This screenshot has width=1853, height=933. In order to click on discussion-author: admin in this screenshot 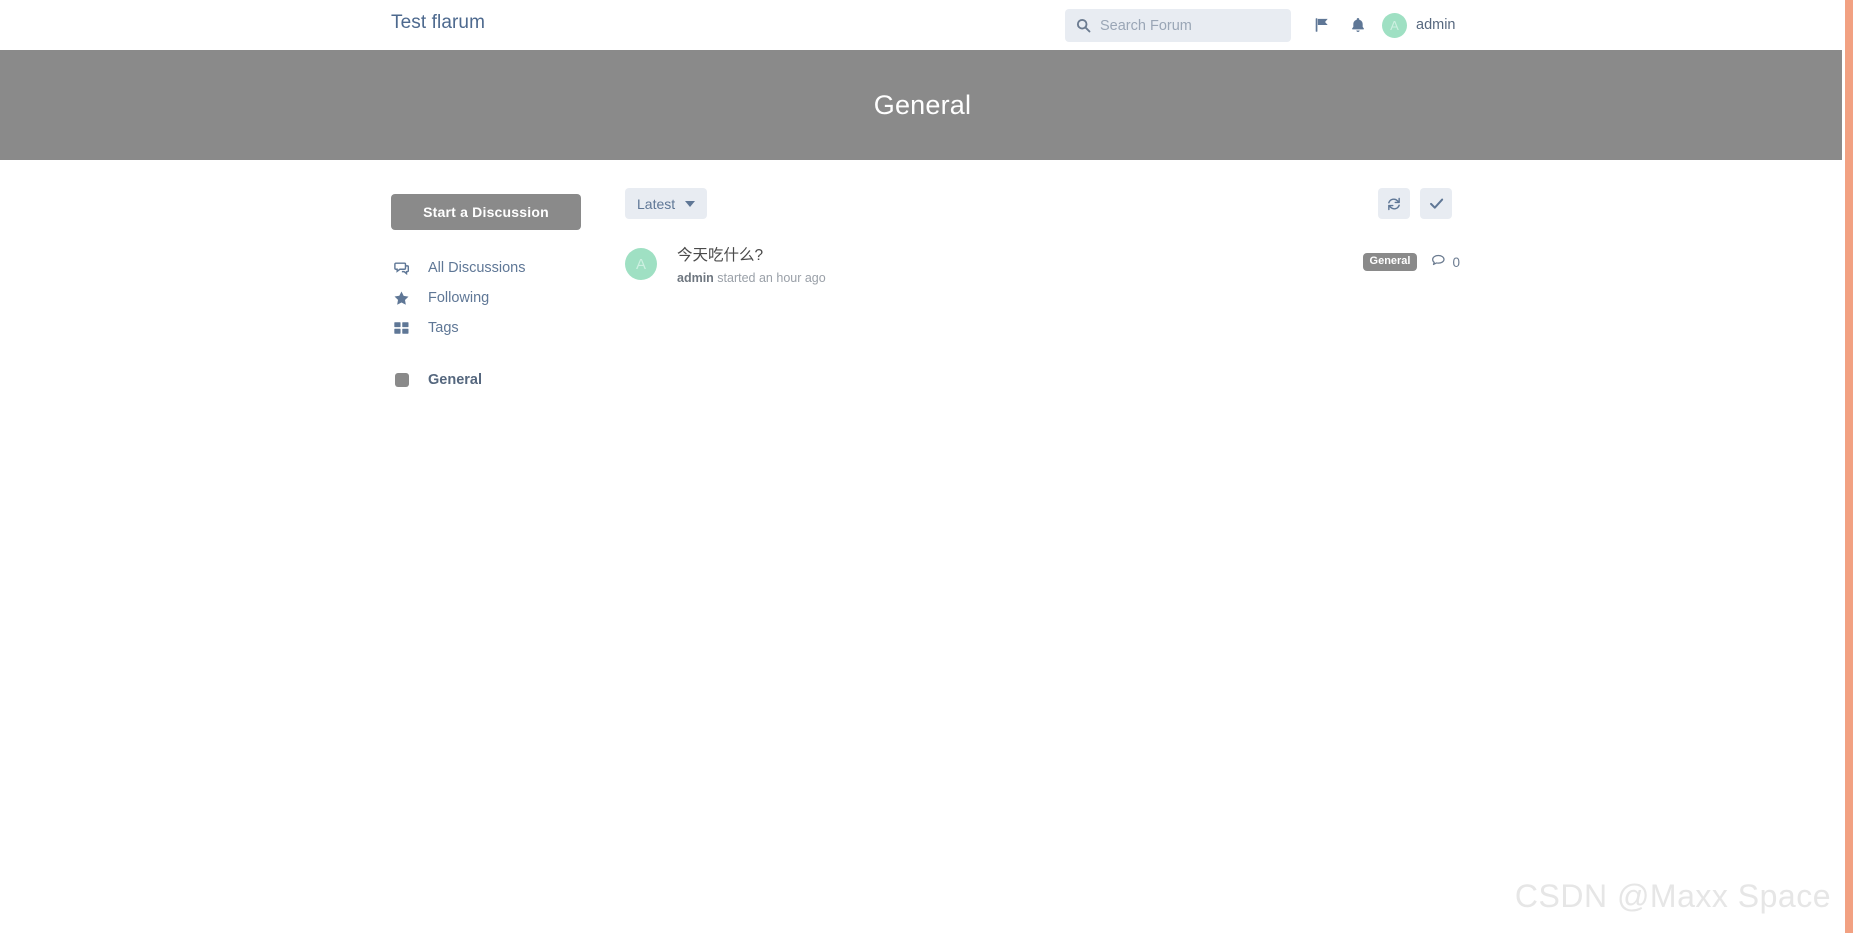, I will do `click(695, 278)`.